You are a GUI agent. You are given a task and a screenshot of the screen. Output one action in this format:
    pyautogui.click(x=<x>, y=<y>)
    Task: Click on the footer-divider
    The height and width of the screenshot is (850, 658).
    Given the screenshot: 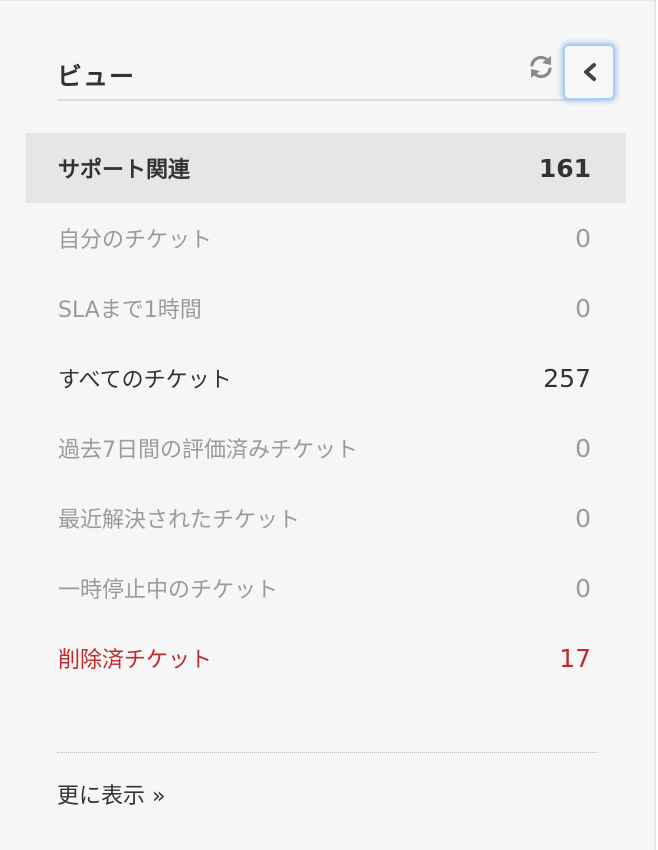 What is the action you would take?
    pyautogui.click(x=327, y=752)
    